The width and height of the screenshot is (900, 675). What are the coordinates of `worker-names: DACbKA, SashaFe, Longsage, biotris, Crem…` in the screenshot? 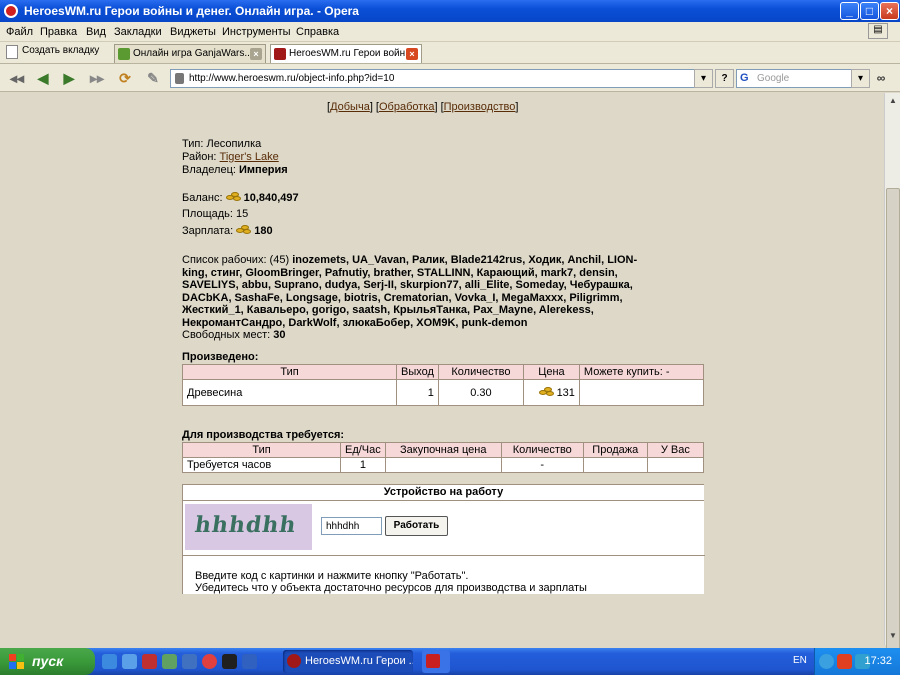 It's located at (402, 297).